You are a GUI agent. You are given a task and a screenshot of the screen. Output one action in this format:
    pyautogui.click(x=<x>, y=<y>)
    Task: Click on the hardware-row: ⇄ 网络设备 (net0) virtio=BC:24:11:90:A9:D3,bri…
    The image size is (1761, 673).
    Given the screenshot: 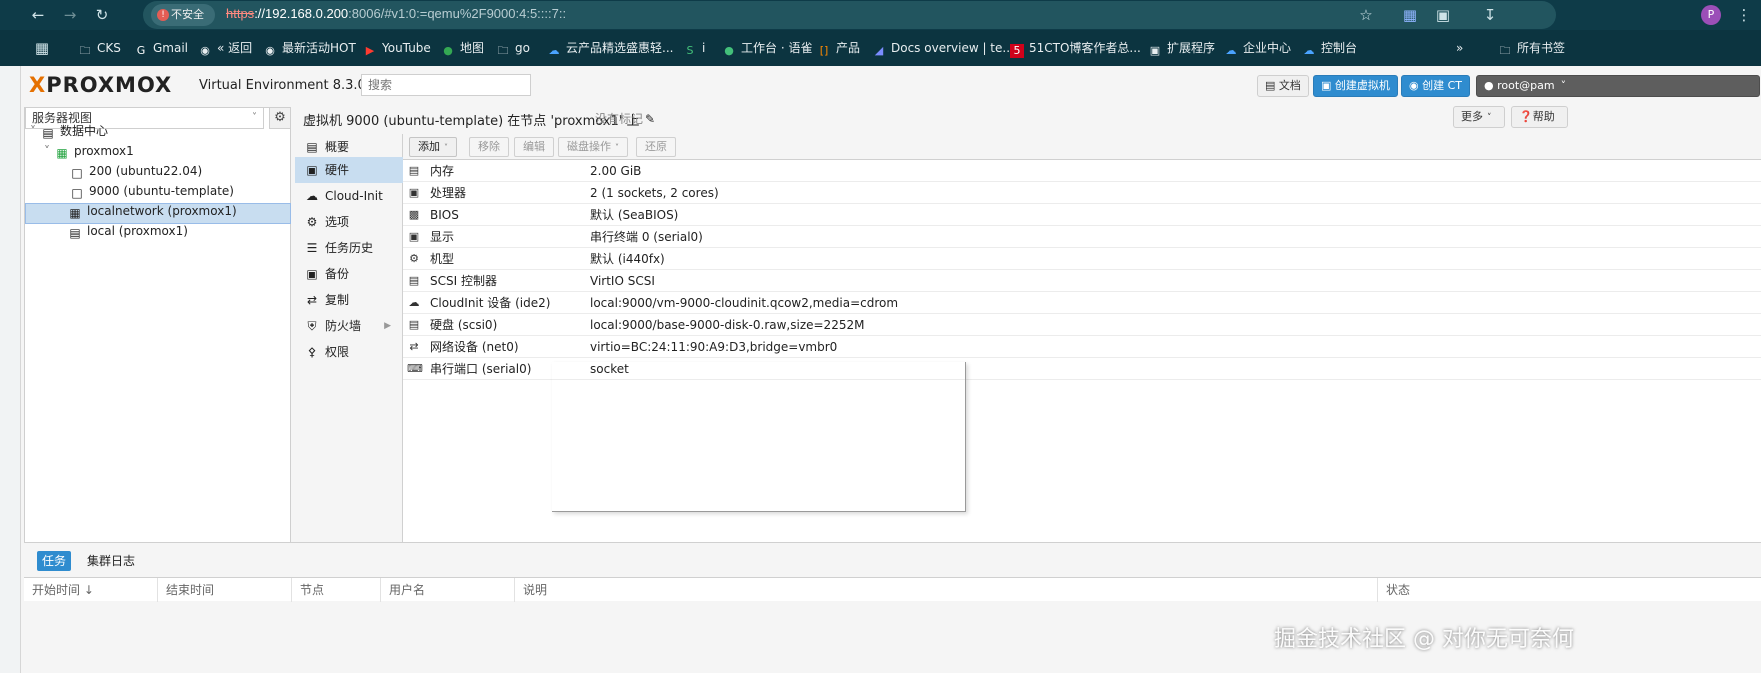 What is the action you would take?
    pyautogui.click(x=1082, y=347)
    